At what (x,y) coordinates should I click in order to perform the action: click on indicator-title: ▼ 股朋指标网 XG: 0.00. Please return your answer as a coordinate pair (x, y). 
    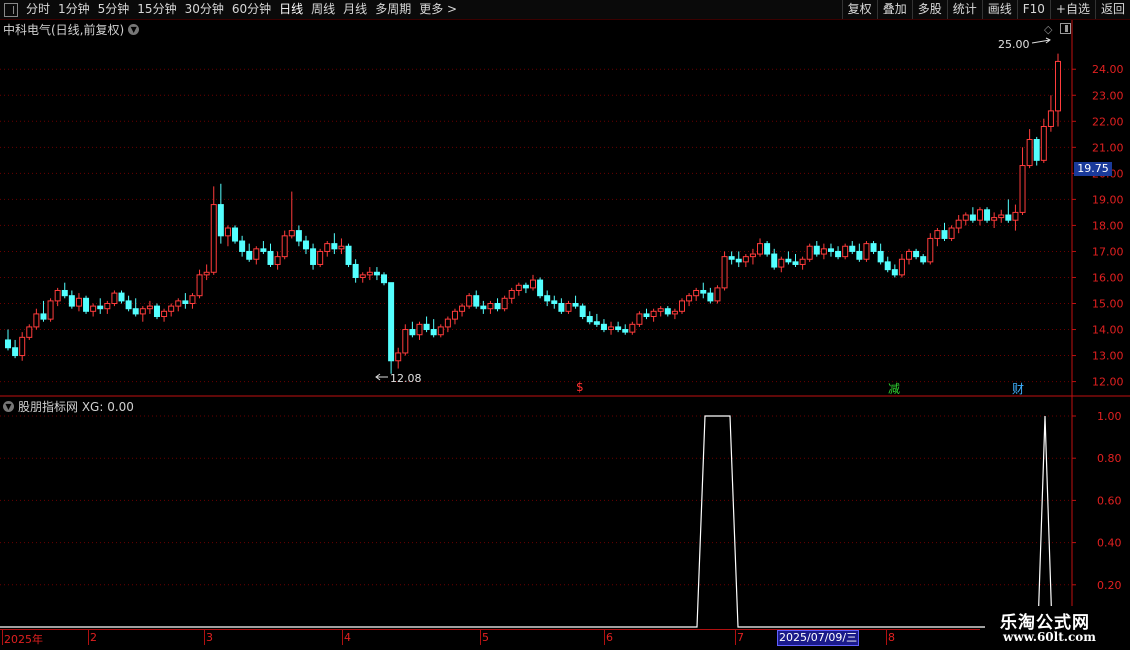
    Looking at the image, I should click on (68, 406).